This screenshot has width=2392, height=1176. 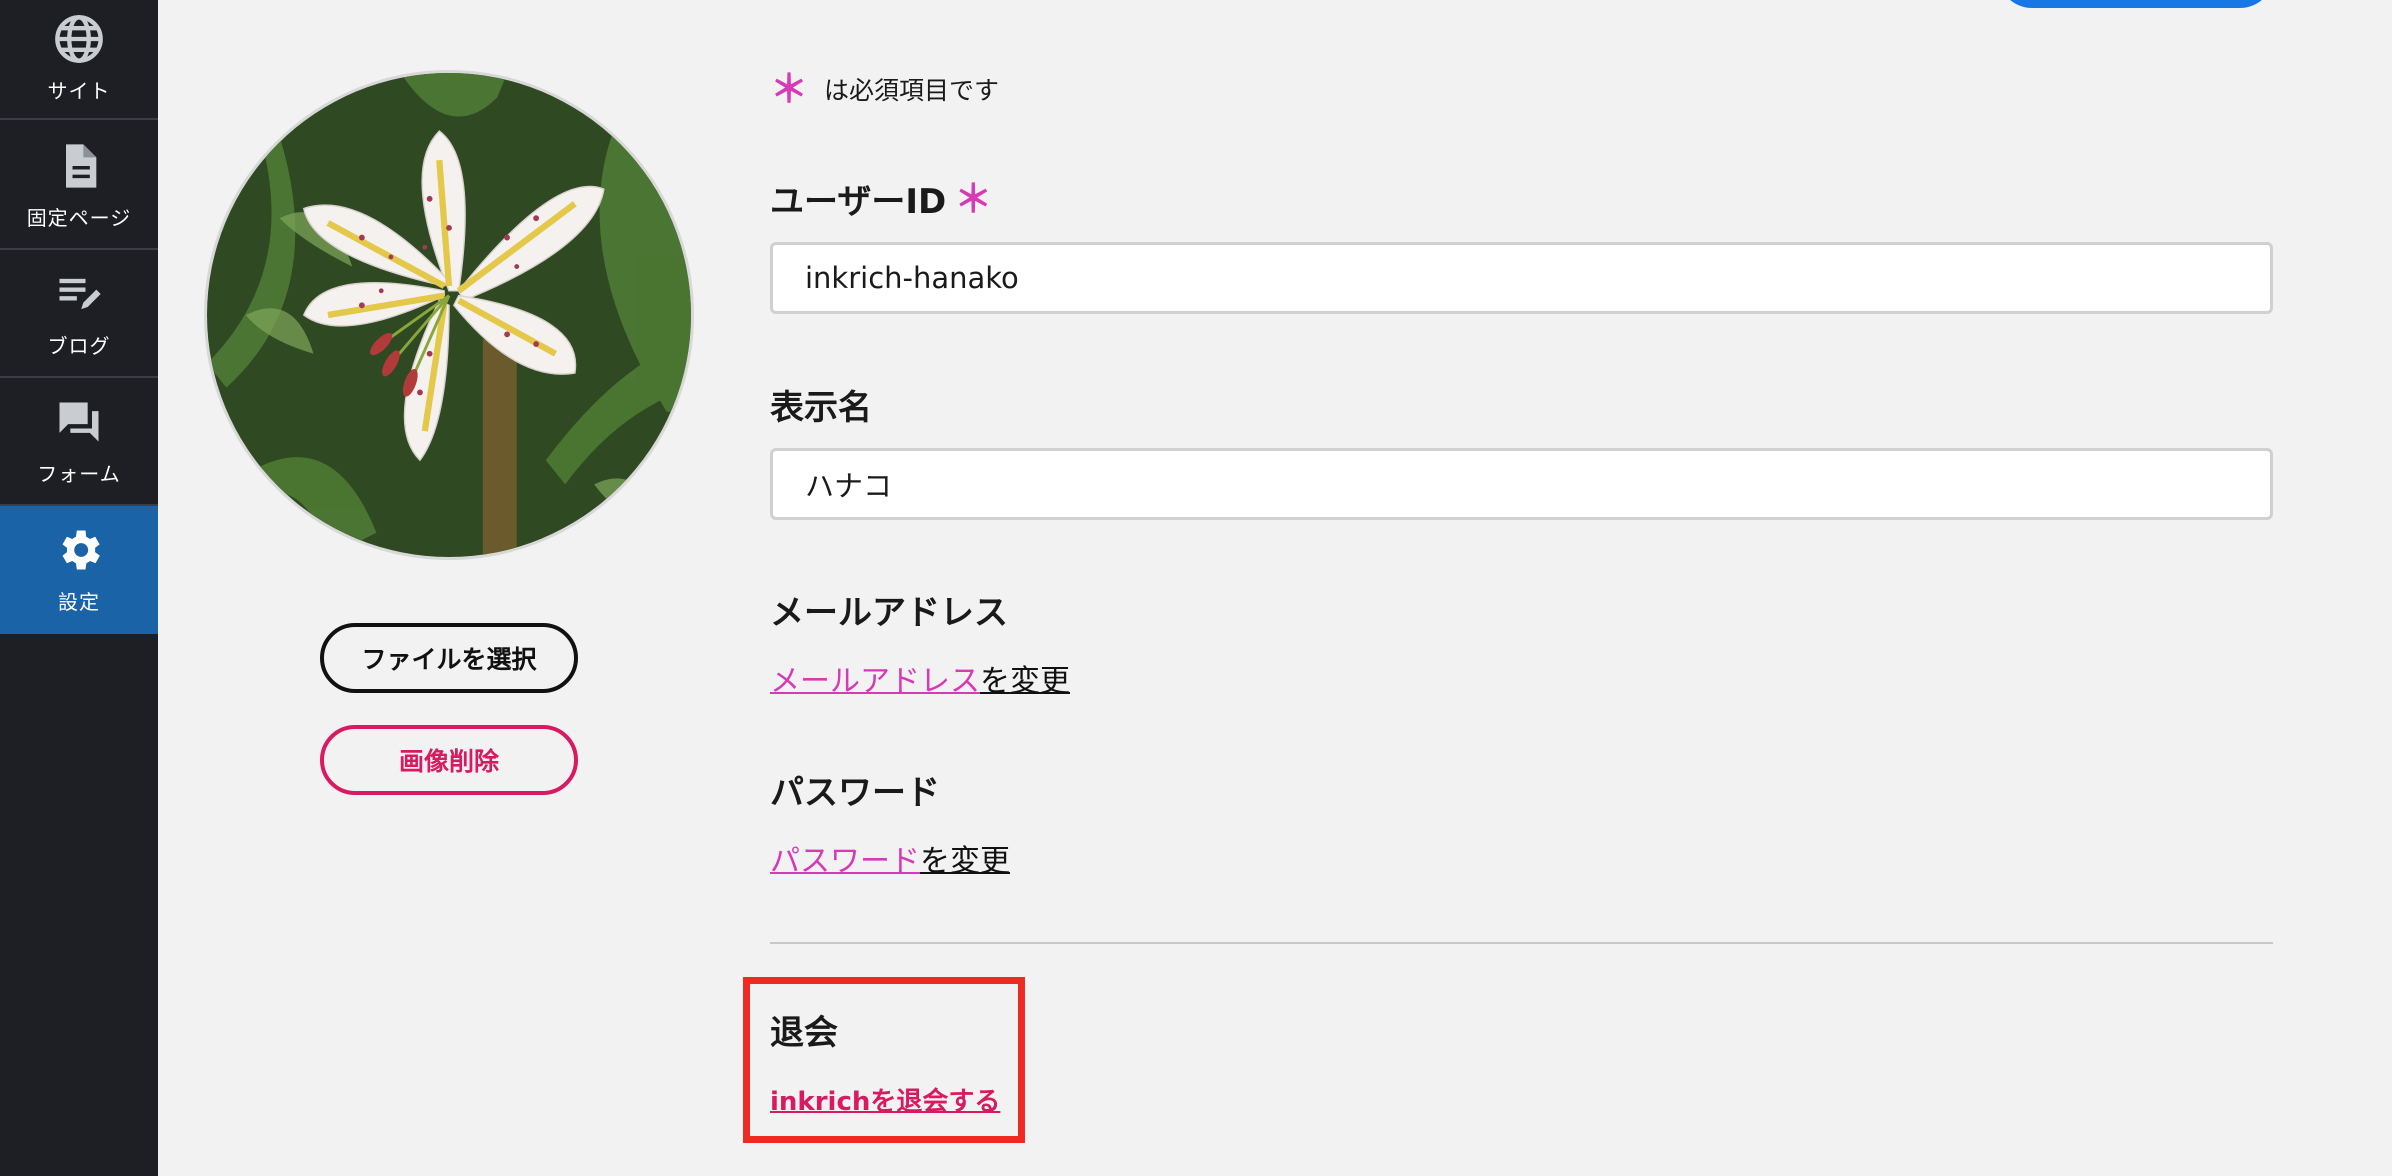 I want to click on document-icon, so click(x=81, y=165).